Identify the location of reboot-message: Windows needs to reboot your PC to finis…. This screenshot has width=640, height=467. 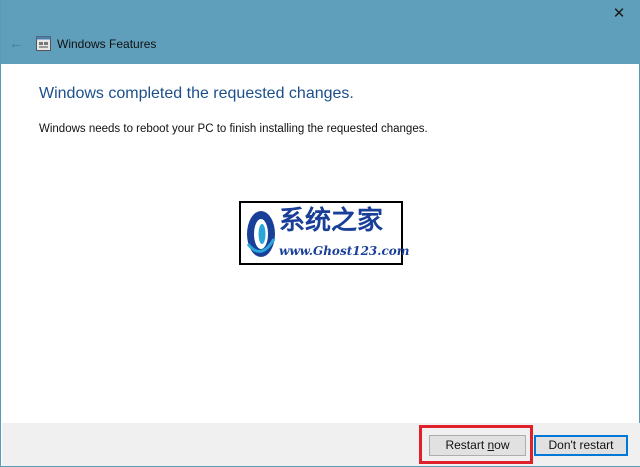
(233, 129).